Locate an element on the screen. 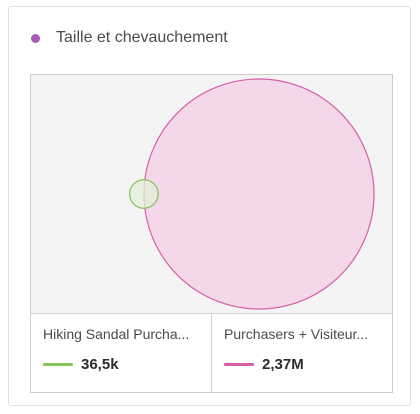 Image resolution: width=420 pixels, height=414 pixels. chart-header: Taille et chevauchement is located at coordinates (129, 38).